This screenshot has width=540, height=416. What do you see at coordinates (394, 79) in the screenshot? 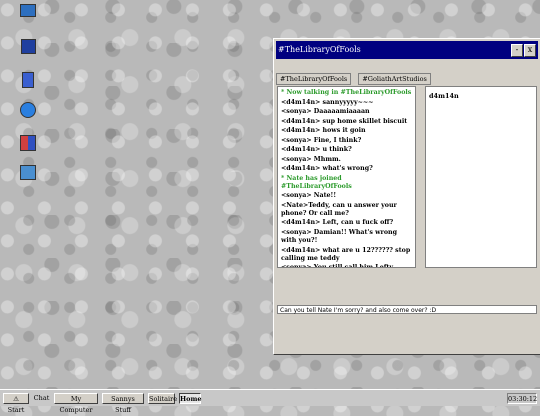
I see `tab-goliathartstudios: #GoliathArtStudios` at bounding box center [394, 79].